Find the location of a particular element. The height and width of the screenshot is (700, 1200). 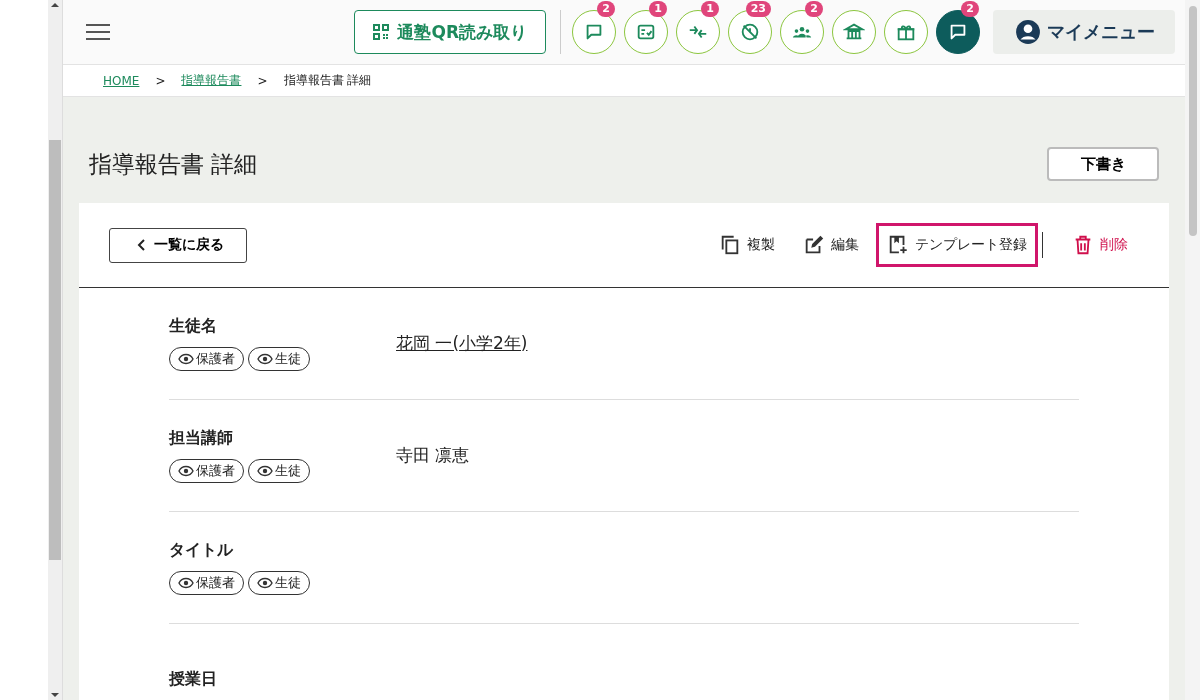

scrollbar-thumb is located at coordinates (55, 350).